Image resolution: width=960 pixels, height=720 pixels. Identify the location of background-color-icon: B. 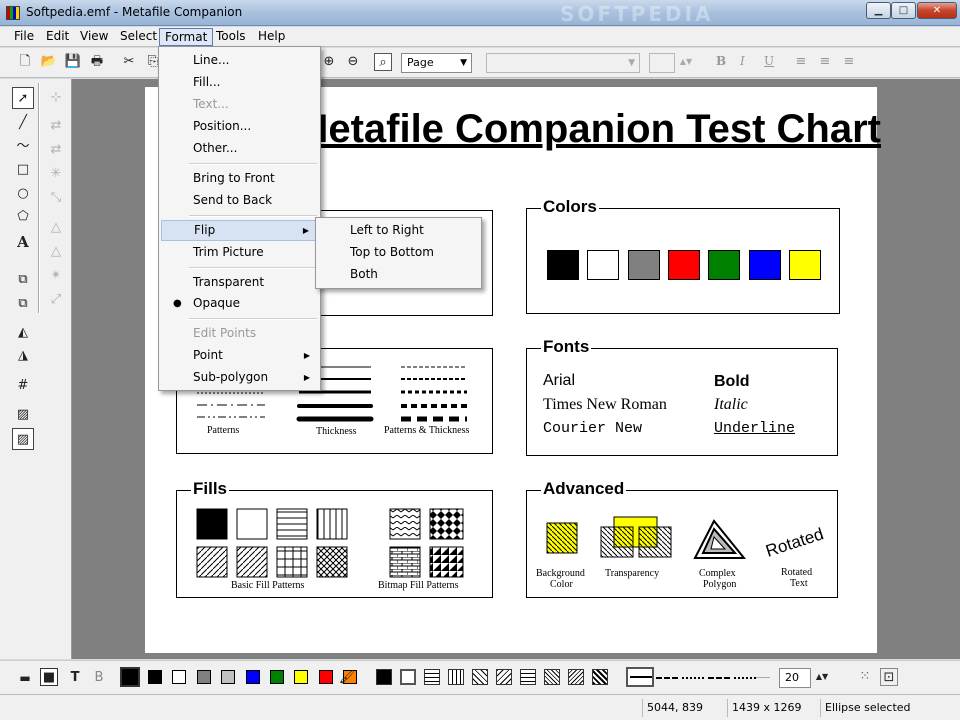
(99, 678).